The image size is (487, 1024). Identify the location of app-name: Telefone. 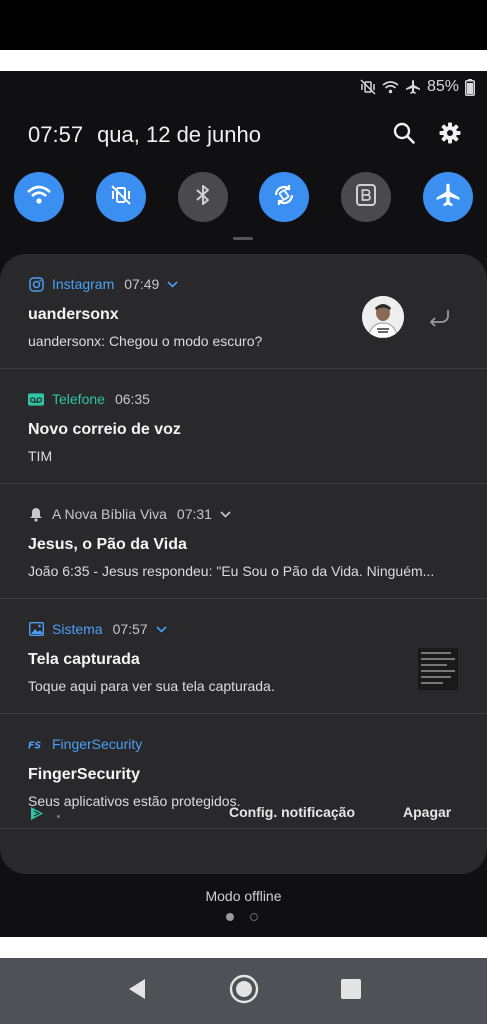
(78, 399).